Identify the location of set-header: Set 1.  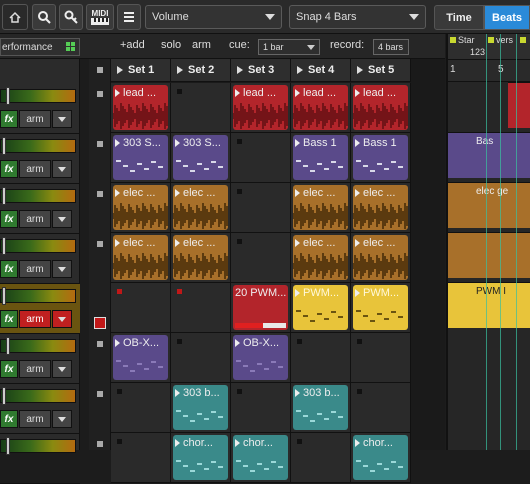
(141, 70).